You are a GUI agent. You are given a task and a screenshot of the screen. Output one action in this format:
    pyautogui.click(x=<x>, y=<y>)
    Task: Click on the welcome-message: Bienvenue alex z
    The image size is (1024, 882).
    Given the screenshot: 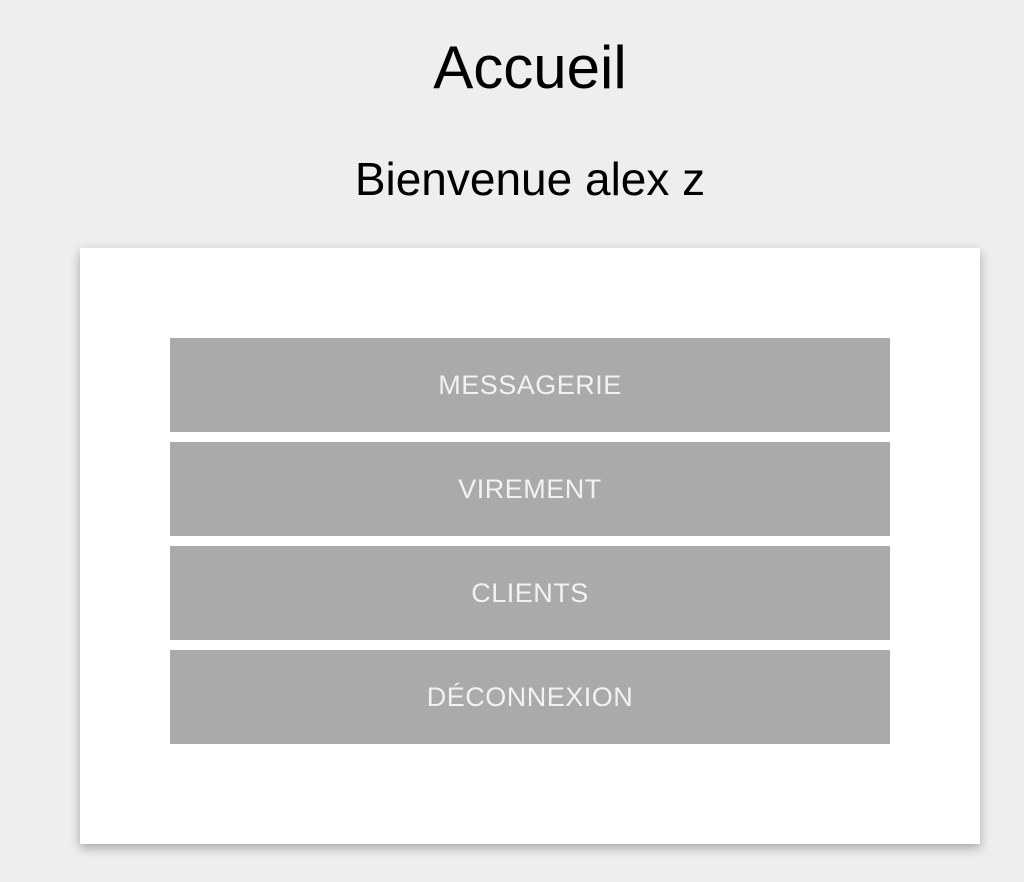 What is the action you would take?
    pyautogui.click(x=530, y=179)
    